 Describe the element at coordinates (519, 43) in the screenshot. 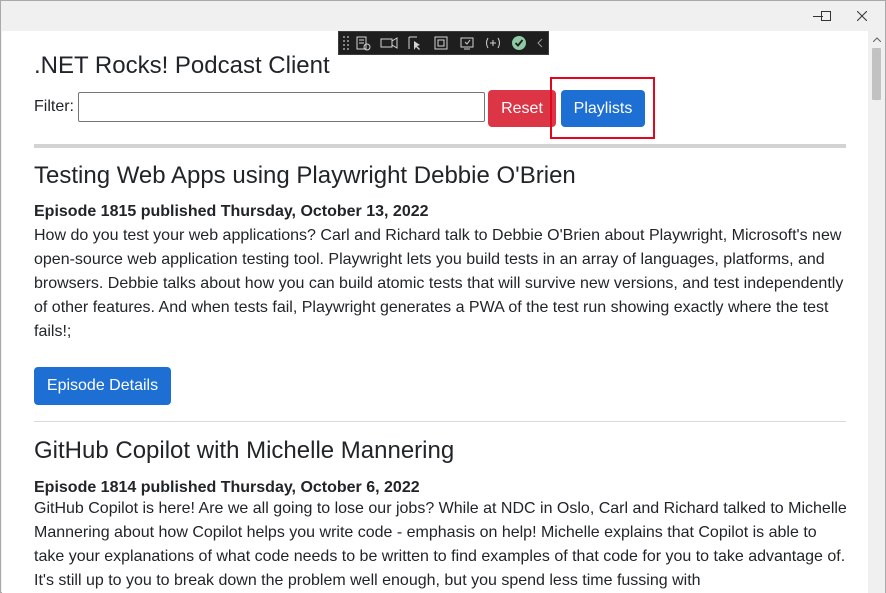

I see `check-icon` at that location.